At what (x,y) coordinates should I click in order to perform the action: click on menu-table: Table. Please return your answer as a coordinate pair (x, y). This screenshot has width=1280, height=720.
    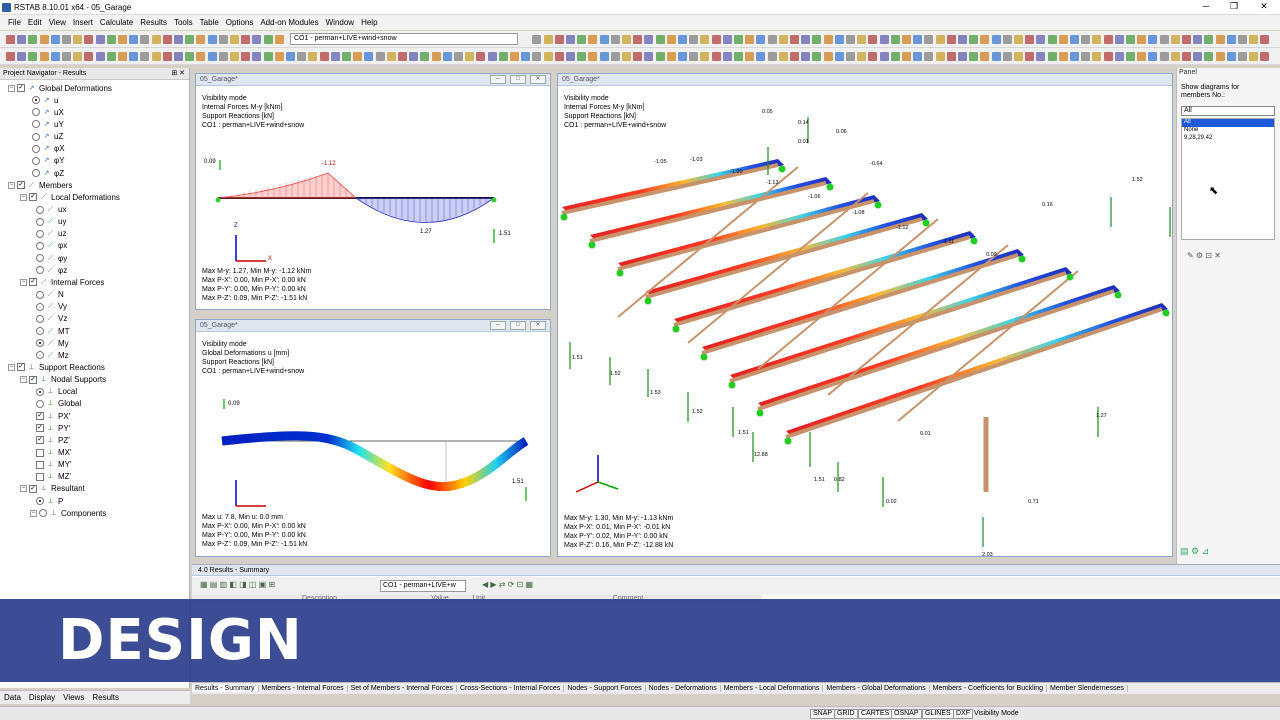
    Looking at the image, I should click on (209, 22).